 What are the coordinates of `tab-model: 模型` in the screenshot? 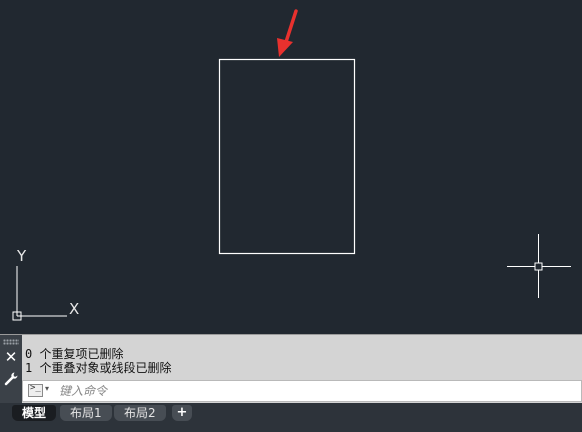 It's located at (34, 413).